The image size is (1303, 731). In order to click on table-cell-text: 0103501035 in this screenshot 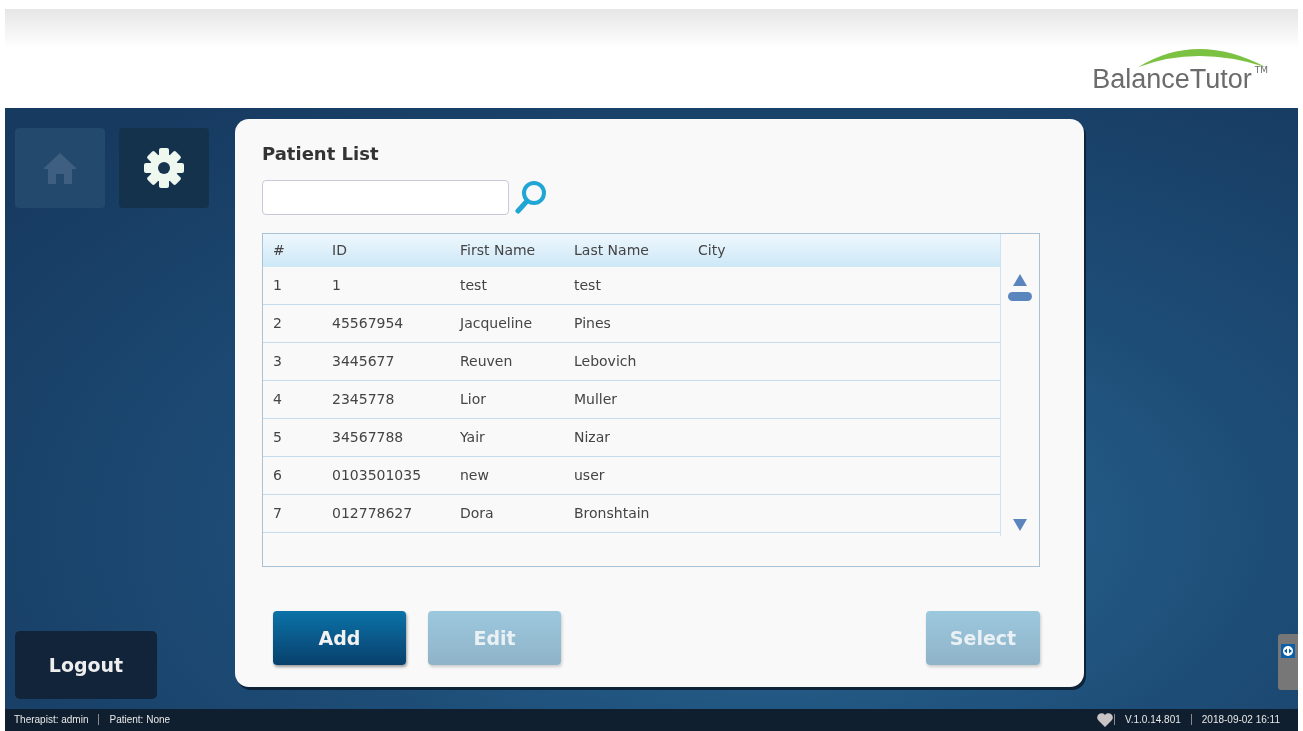, I will do `click(377, 475)`.